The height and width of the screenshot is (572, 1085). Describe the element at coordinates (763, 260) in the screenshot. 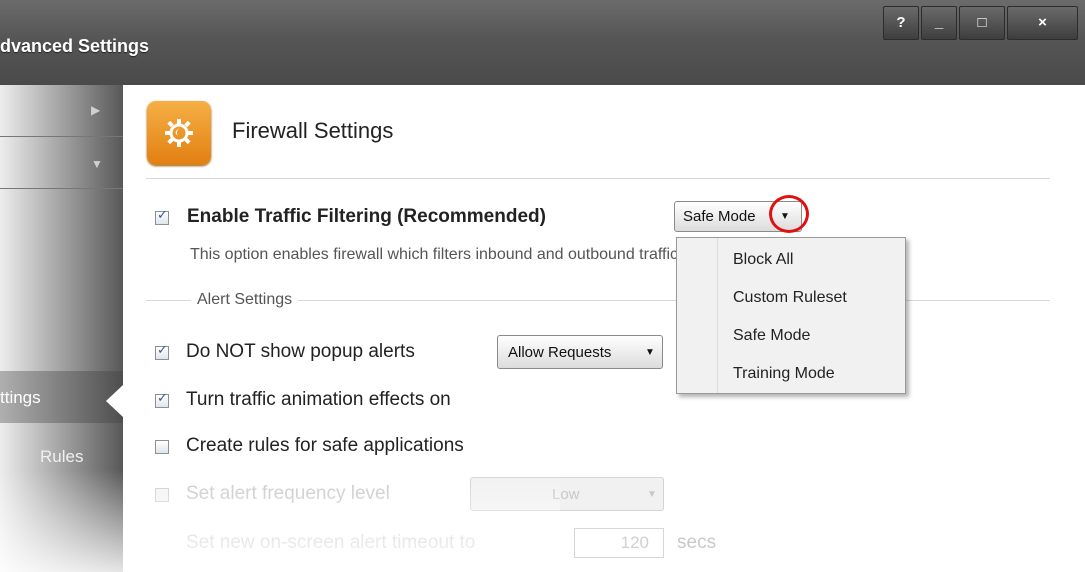

I see `menu-item-block-all: Block All` at that location.